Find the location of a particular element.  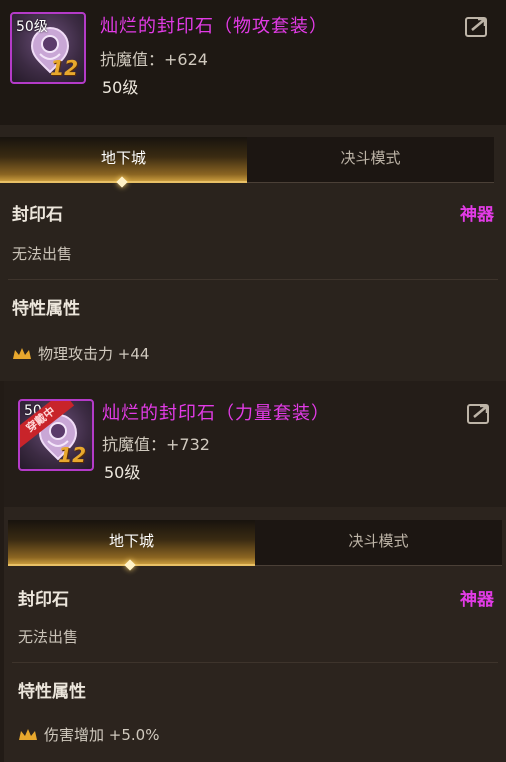

magic-resist-stat: 抗魔值：+624 is located at coordinates (154, 59).